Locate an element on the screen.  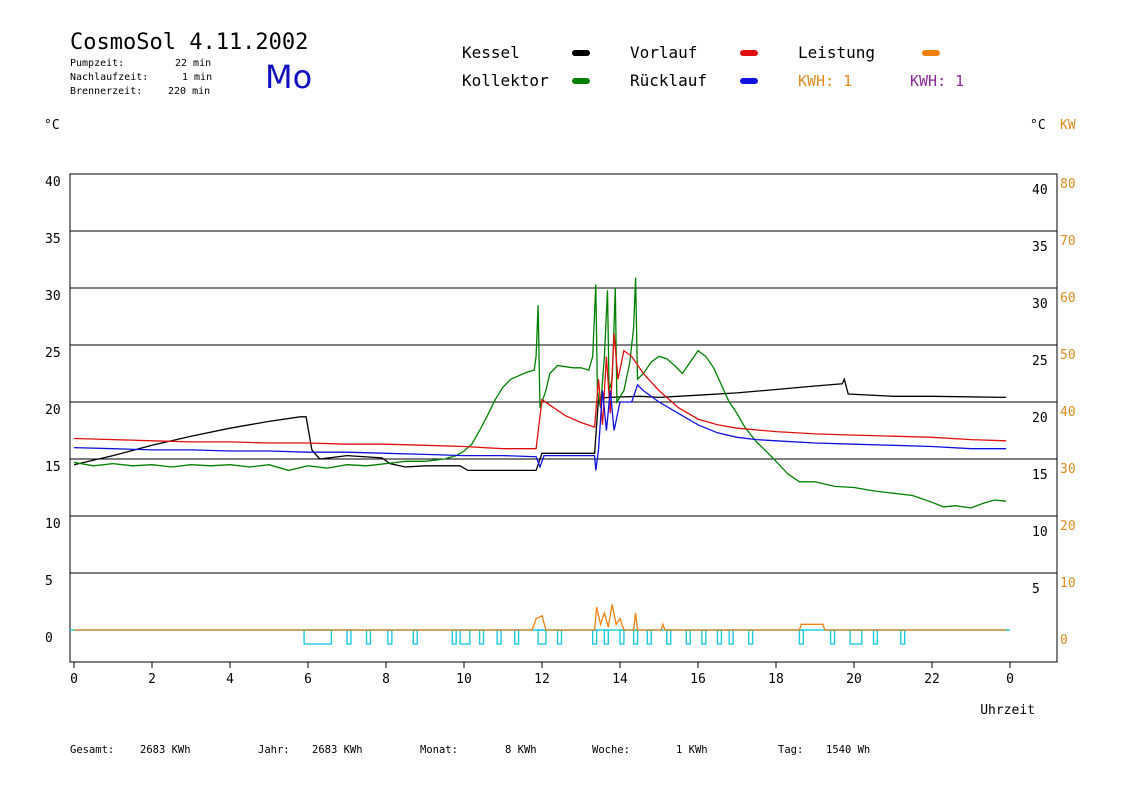
y2-tick-label: 0 is located at coordinates (1064, 640).